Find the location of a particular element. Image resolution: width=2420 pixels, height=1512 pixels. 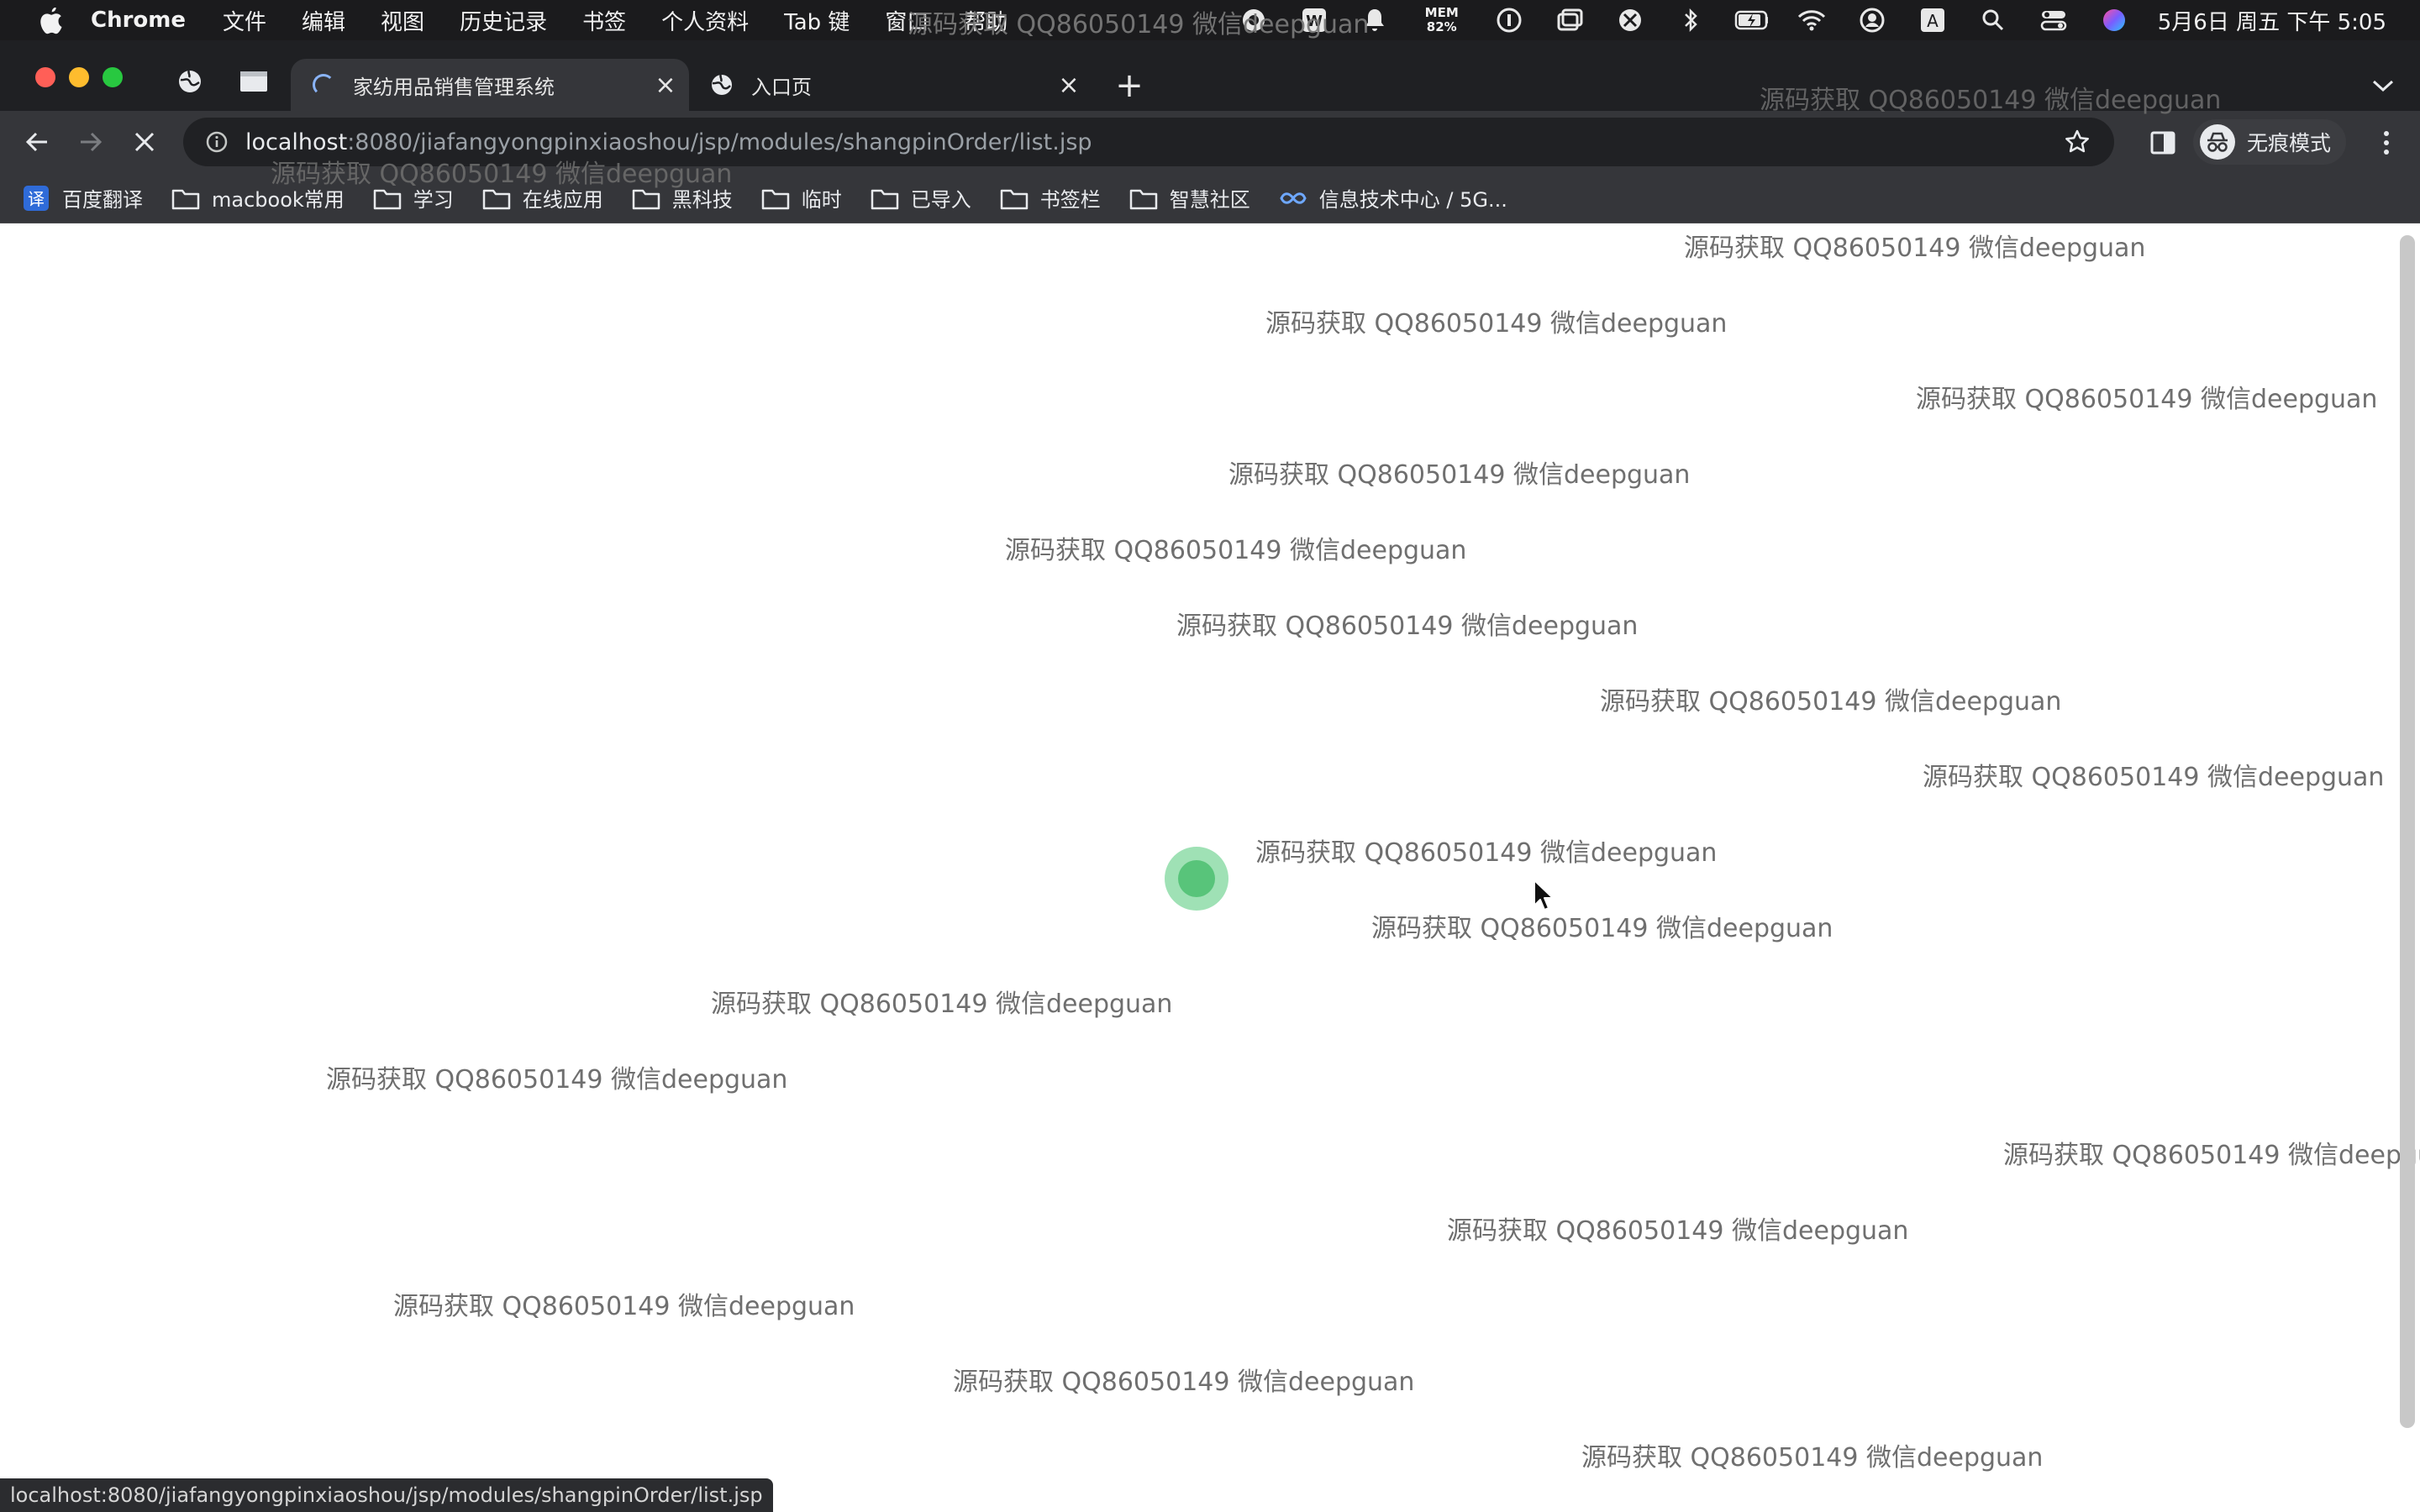

network-tool-icon is located at coordinates (1630, 20).